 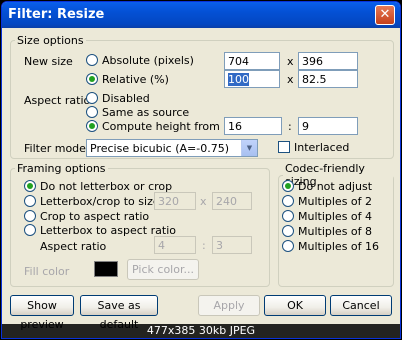 What do you see at coordinates (284, 147) in the screenshot?
I see `interlaced-check-indicator` at bounding box center [284, 147].